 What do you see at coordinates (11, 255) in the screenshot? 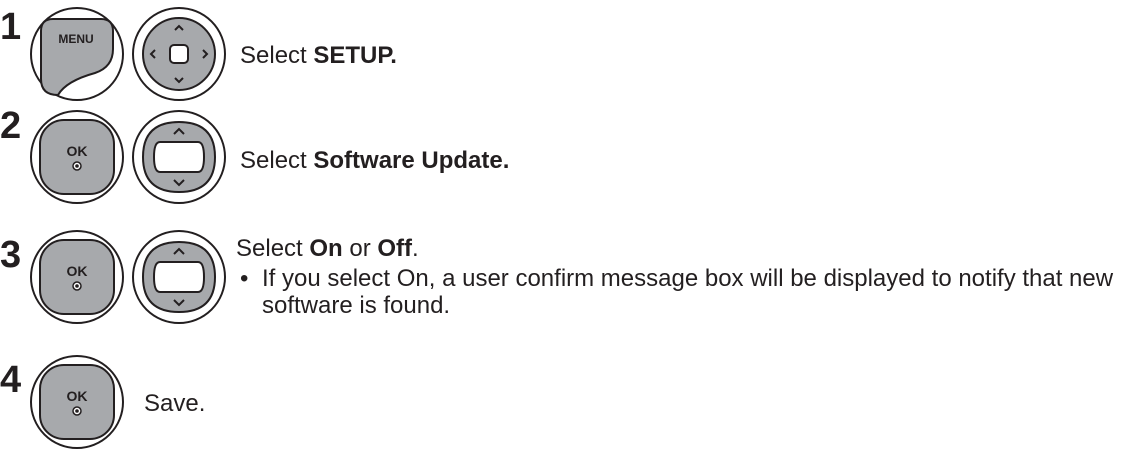
I see `step-number: 3` at bounding box center [11, 255].